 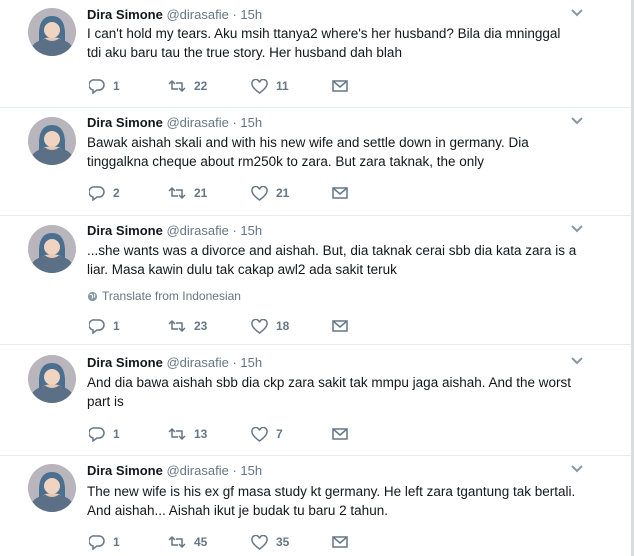 What do you see at coordinates (237, 86) in the screenshot?
I see `tweet-actions: 1 22 11` at bounding box center [237, 86].